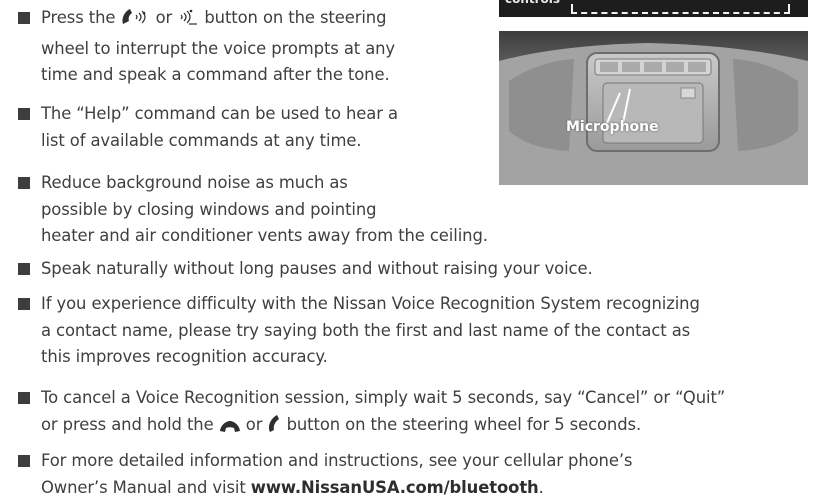 Image resolution: width=824 pixels, height=501 pixels. What do you see at coordinates (135, 21) in the screenshot?
I see `phone-voice-icon` at bounding box center [135, 21].